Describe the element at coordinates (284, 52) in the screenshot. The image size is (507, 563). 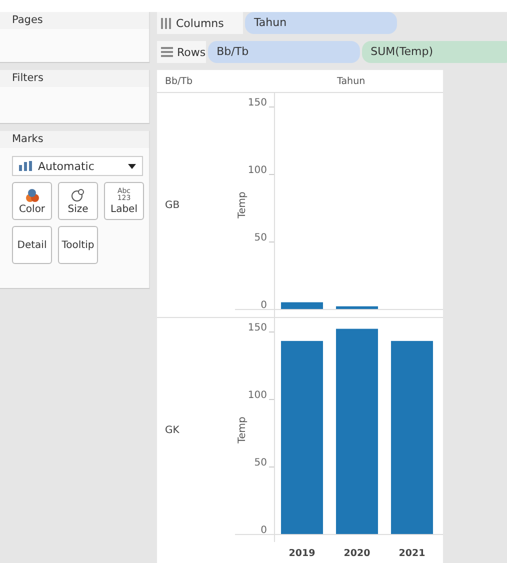
I see `field-pill: Bb/Tb` at that location.